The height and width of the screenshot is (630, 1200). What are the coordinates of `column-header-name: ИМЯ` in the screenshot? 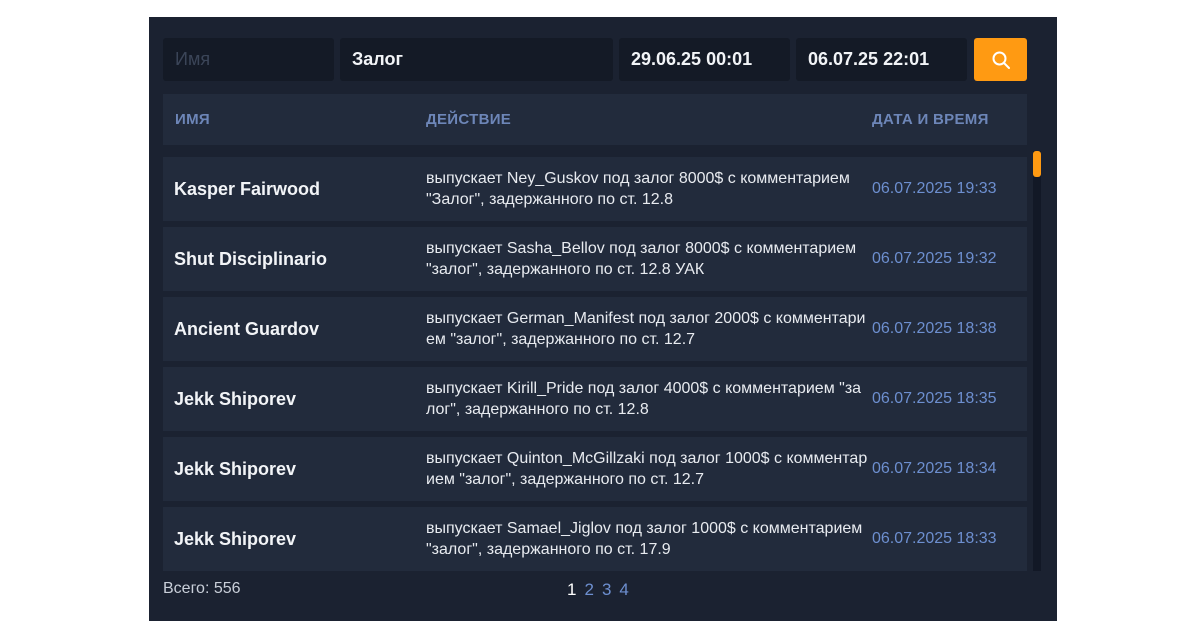 It's located at (192, 119).